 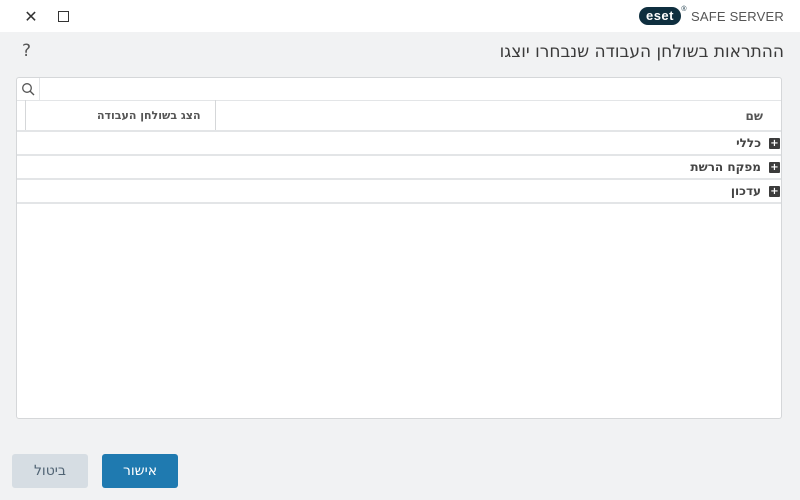 I want to click on column-header-show-on-desktop: הצג בשולחן העבודה, so click(x=149, y=115).